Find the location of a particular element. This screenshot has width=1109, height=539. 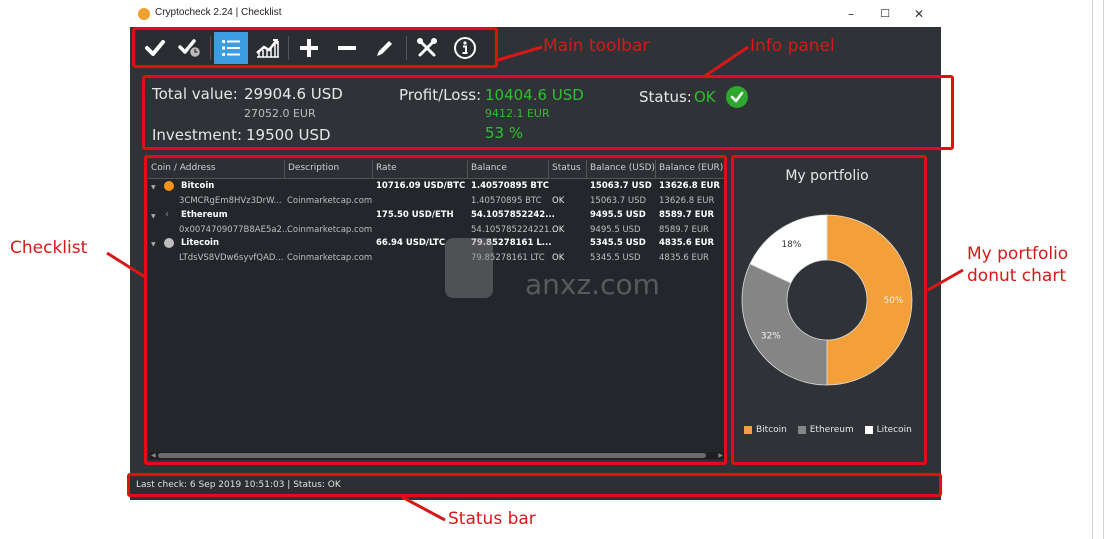

chart-growth-icon is located at coordinates (267, 48).